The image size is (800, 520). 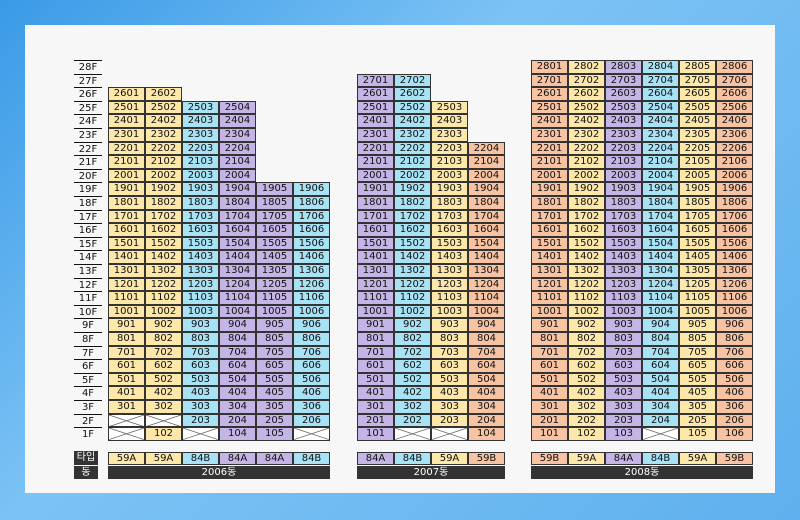 What do you see at coordinates (734, 80) in the screenshot?
I see `unit-cell: 2706` at bounding box center [734, 80].